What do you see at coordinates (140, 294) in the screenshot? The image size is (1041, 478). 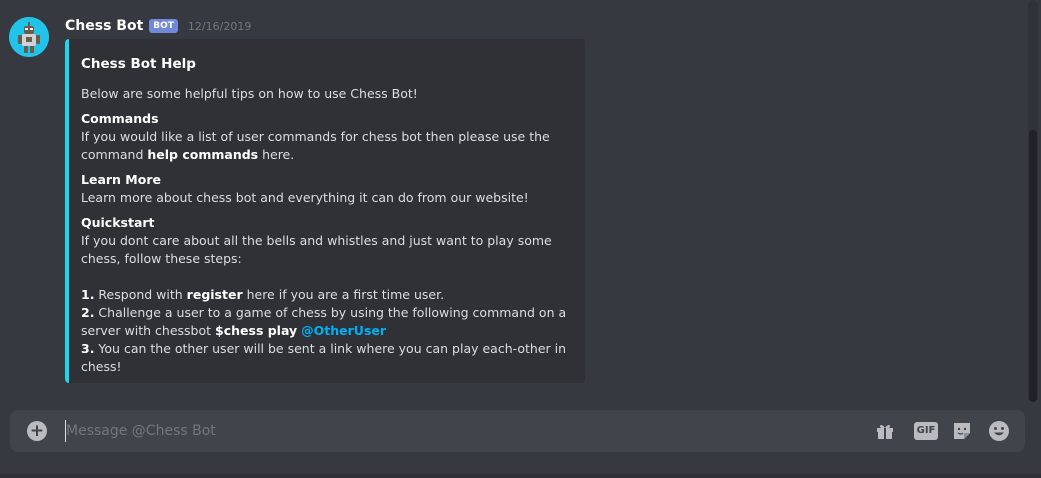 I see `step-text: Respond with` at bounding box center [140, 294].